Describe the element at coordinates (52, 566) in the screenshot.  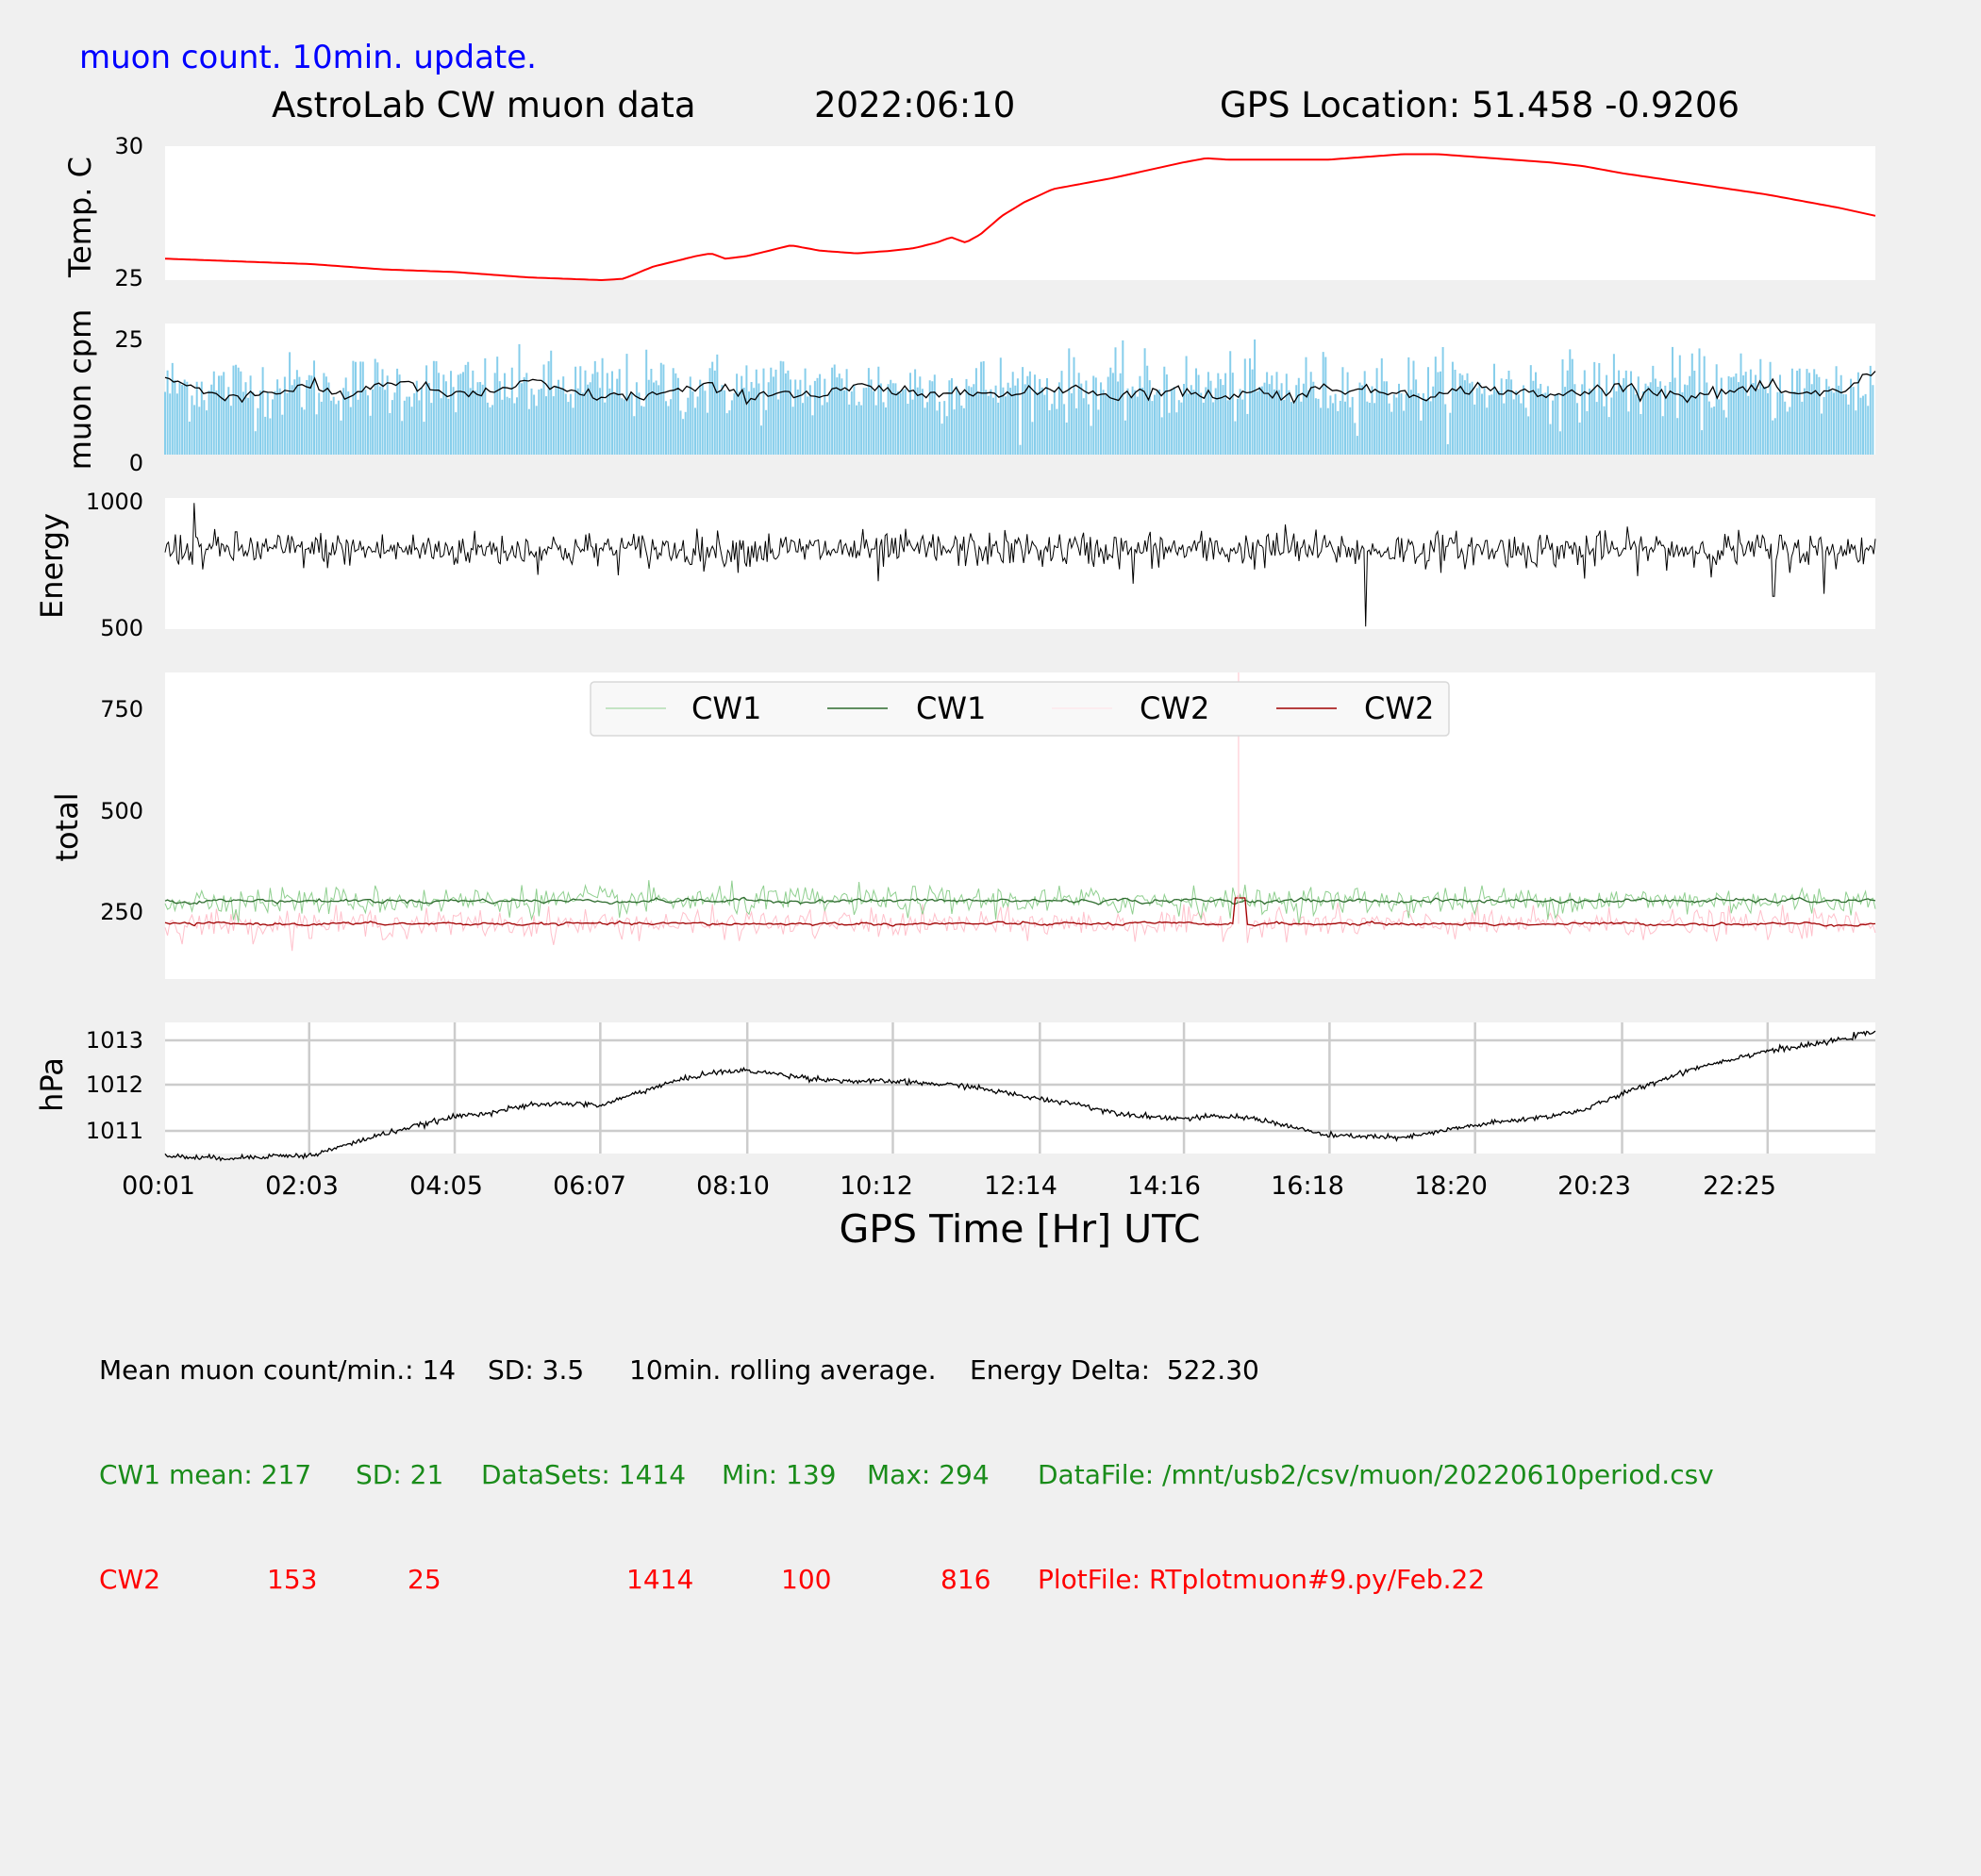
I see `energy-ylabel: Energy` at that location.